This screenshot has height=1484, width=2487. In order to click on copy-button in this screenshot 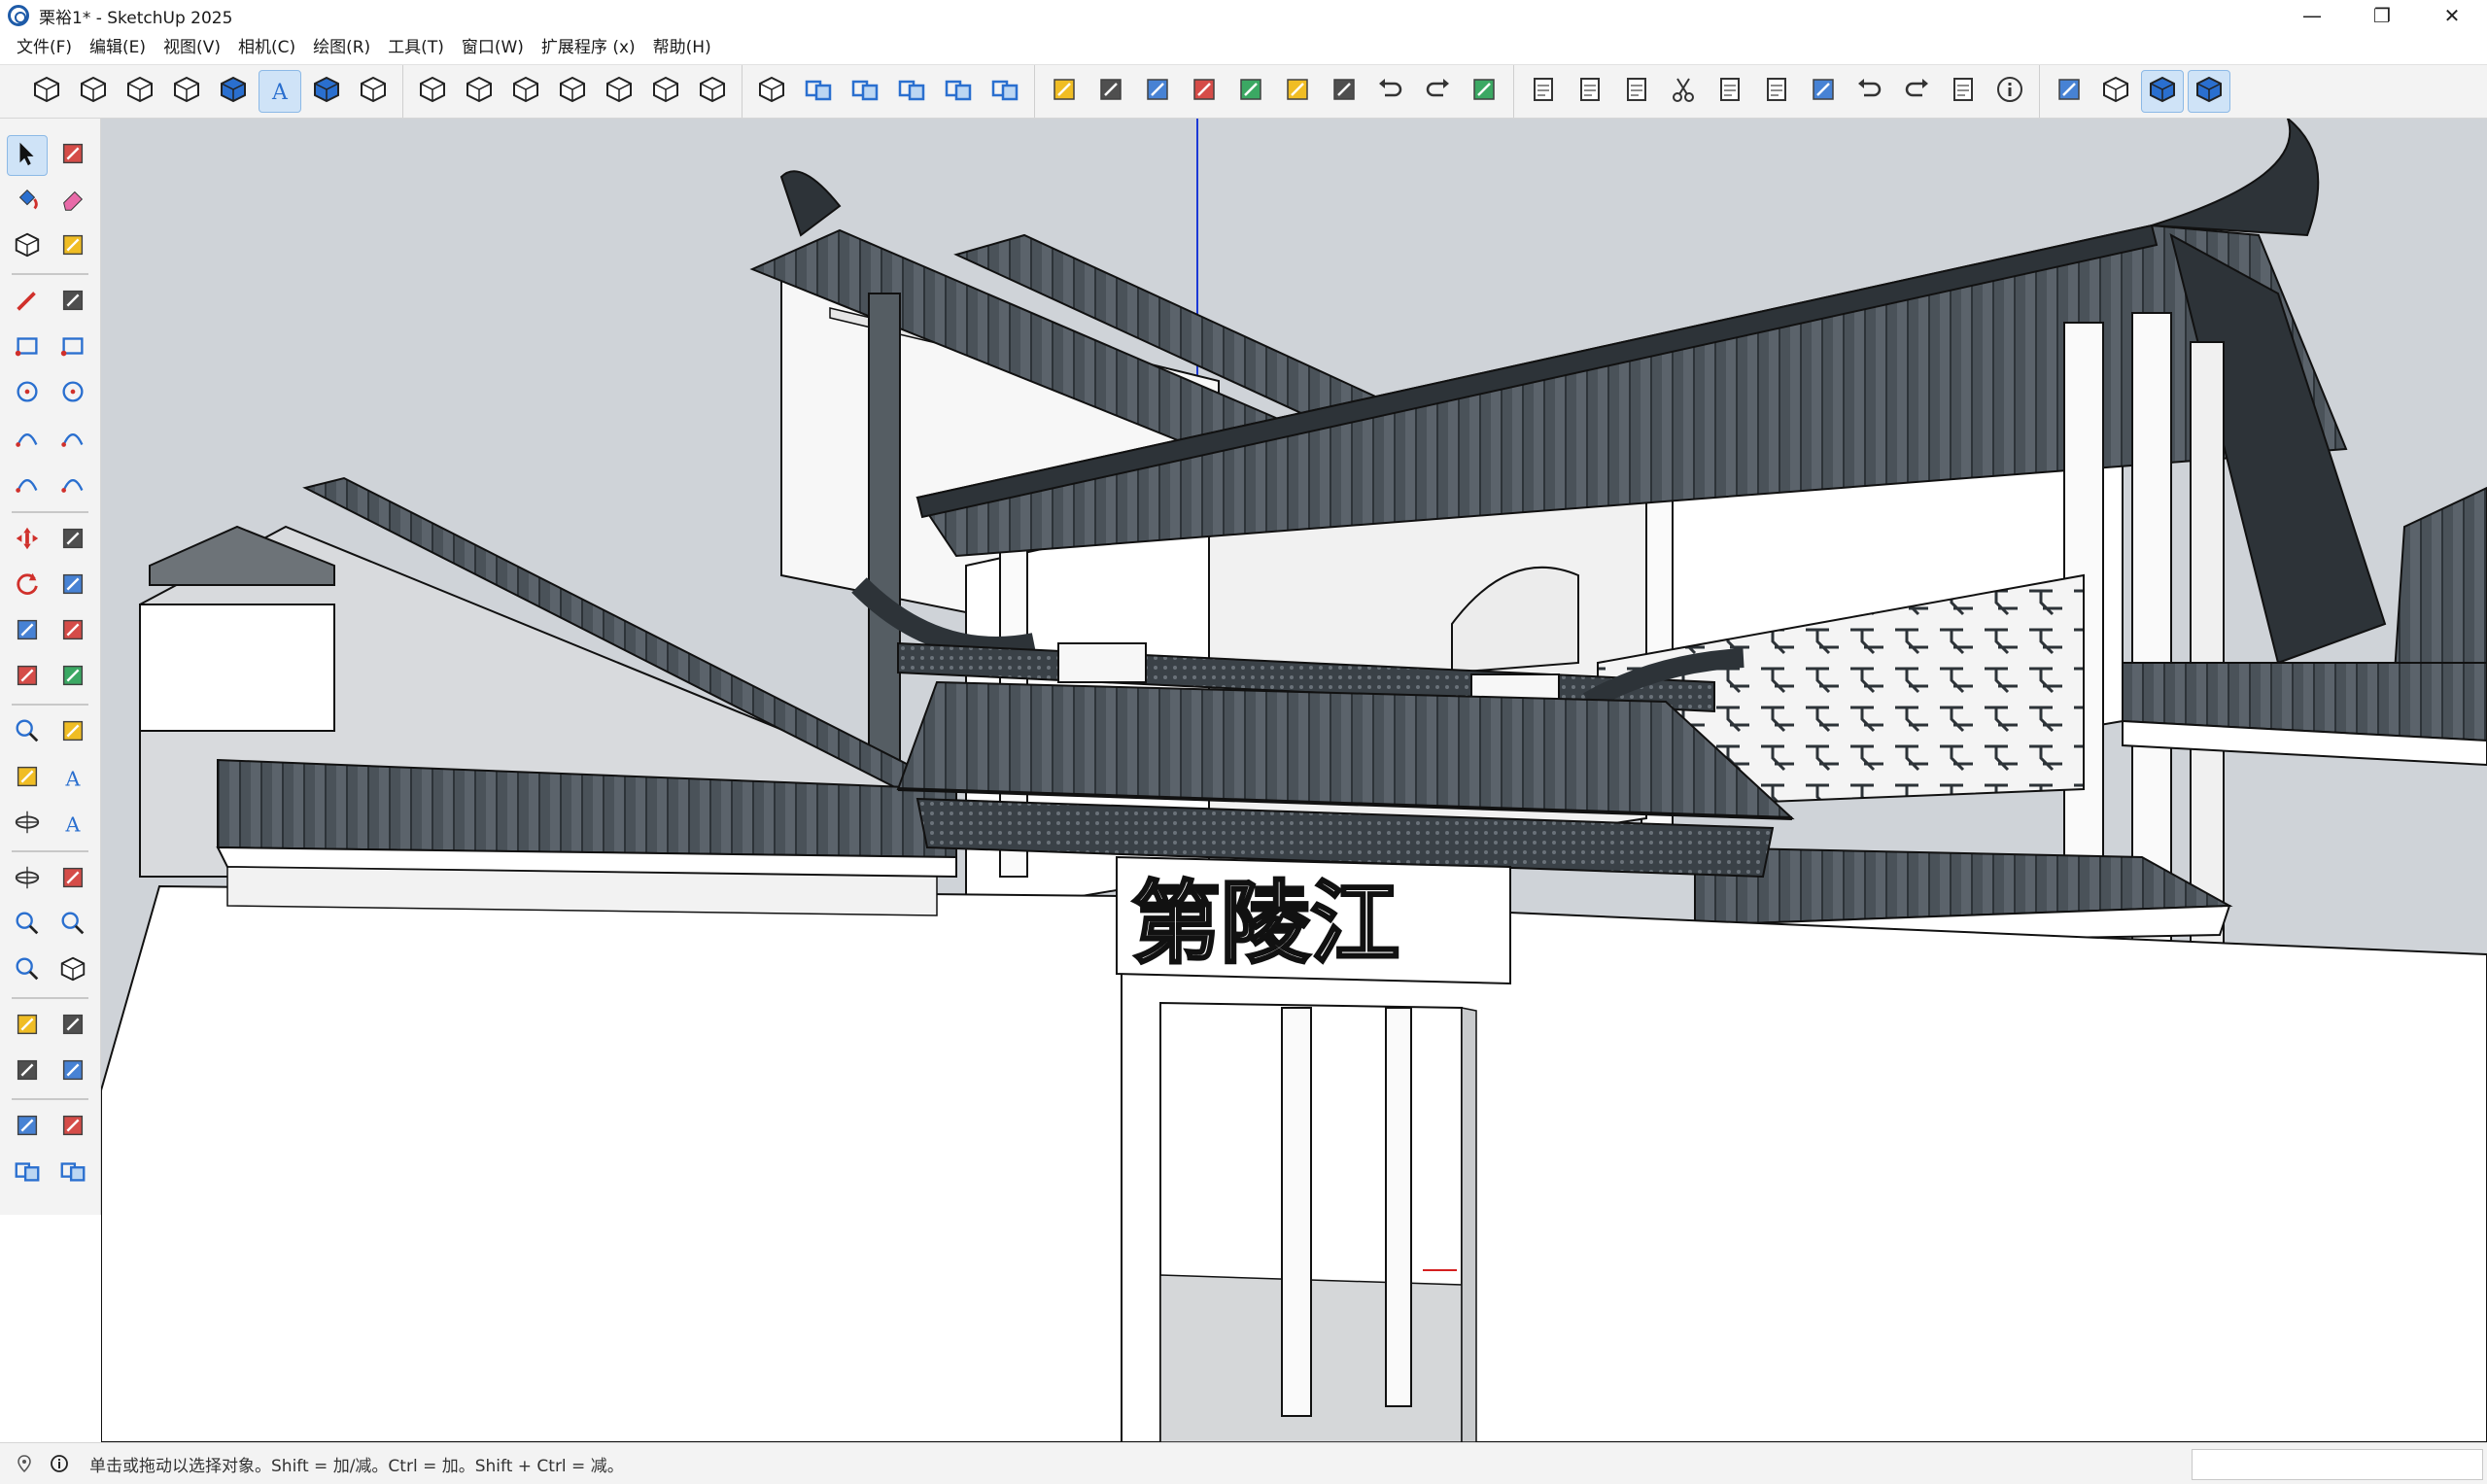, I will do `click(1730, 91)`.